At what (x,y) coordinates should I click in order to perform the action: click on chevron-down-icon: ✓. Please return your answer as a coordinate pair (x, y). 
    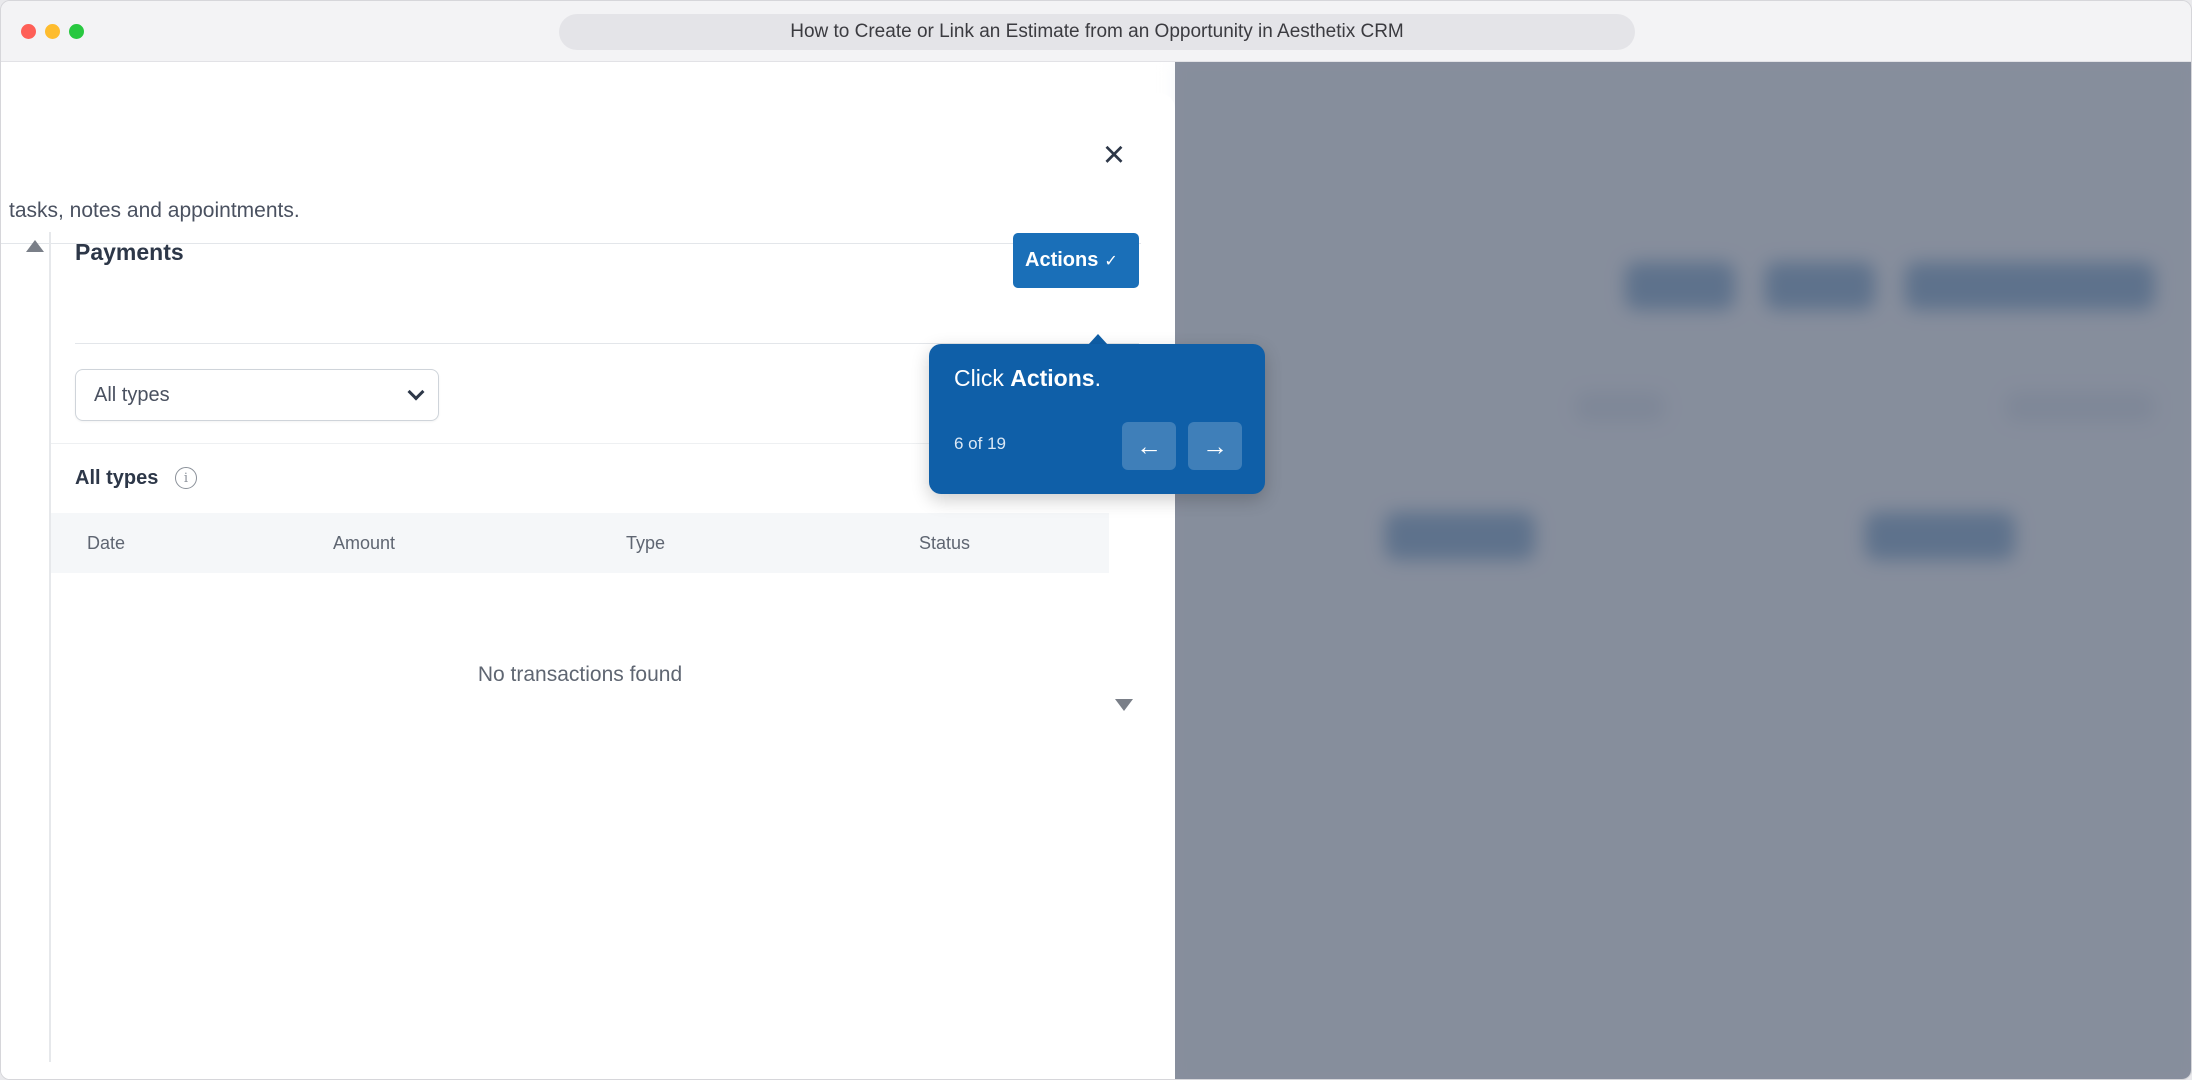
    Looking at the image, I should click on (1111, 261).